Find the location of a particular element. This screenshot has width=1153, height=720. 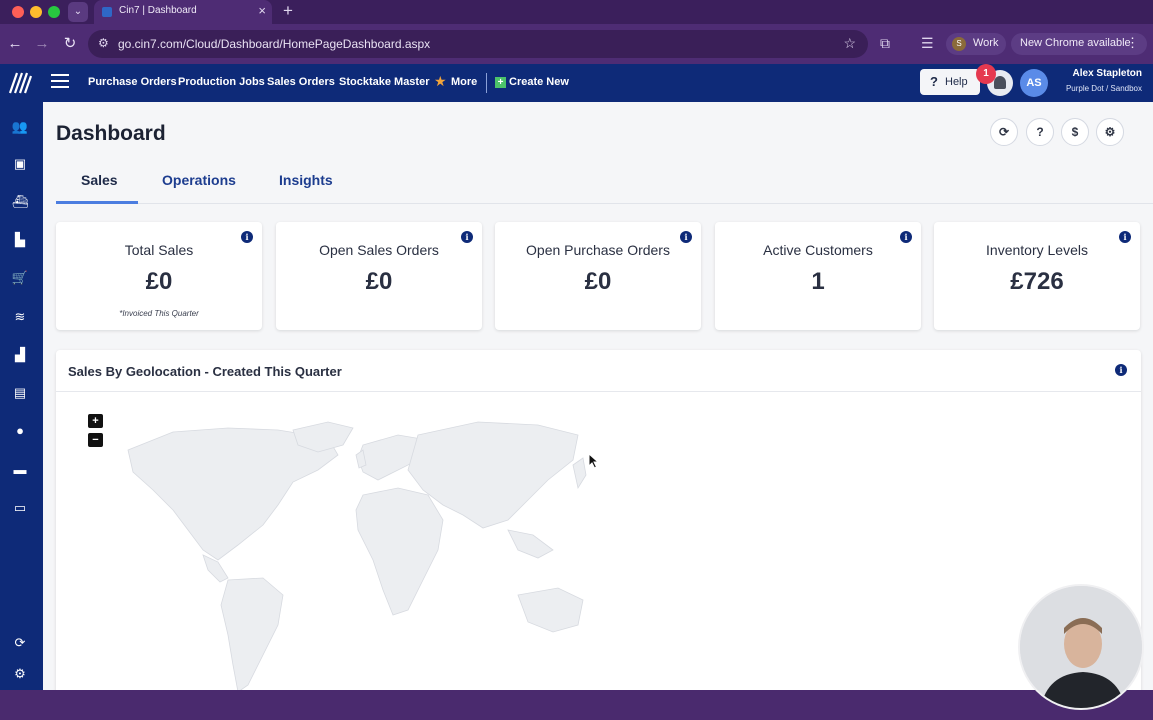

cin7-logo-icon is located at coordinates (20, 83).